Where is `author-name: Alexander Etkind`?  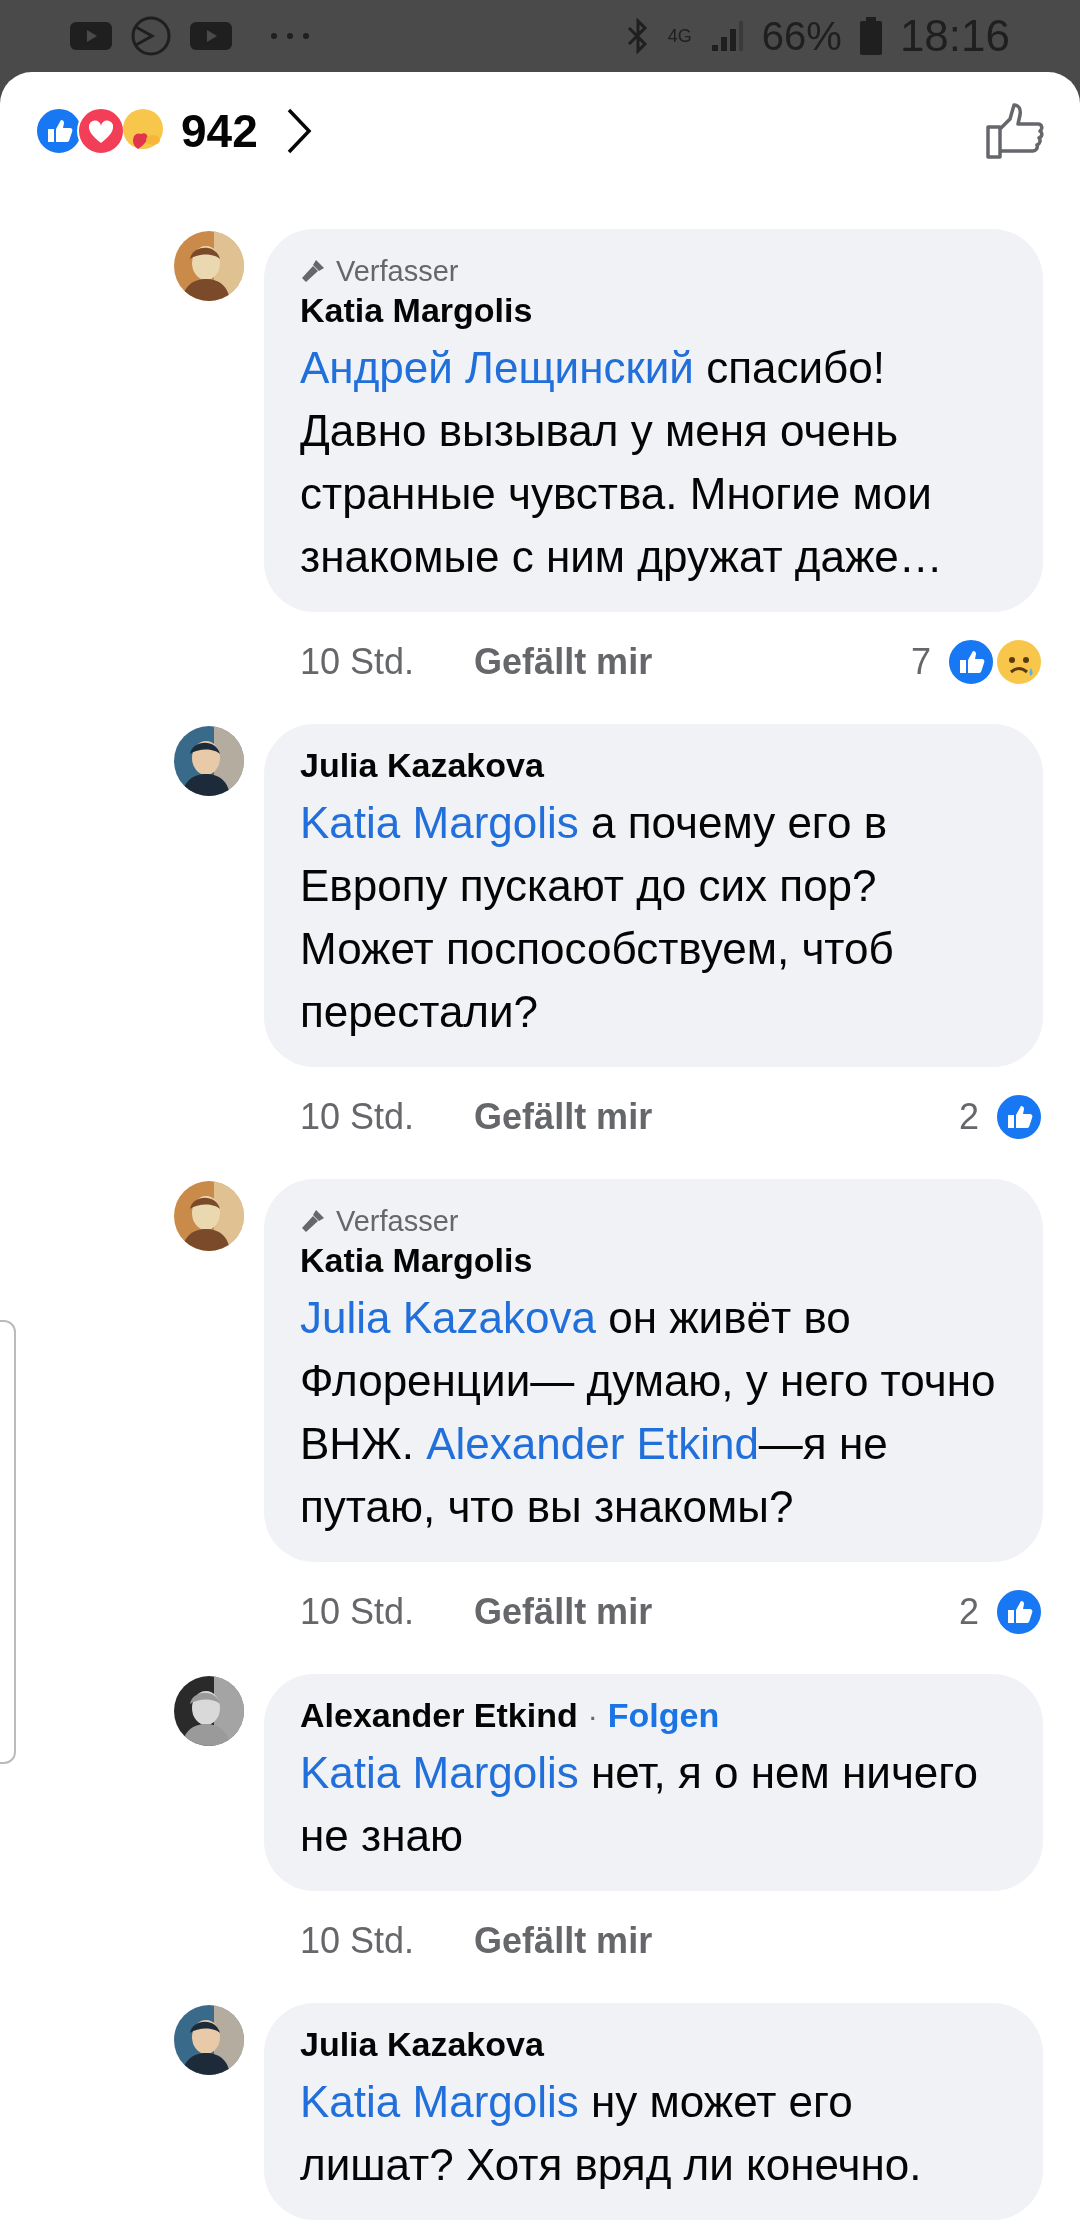
author-name: Alexander Etkind is located at coordinates (439, 1715).